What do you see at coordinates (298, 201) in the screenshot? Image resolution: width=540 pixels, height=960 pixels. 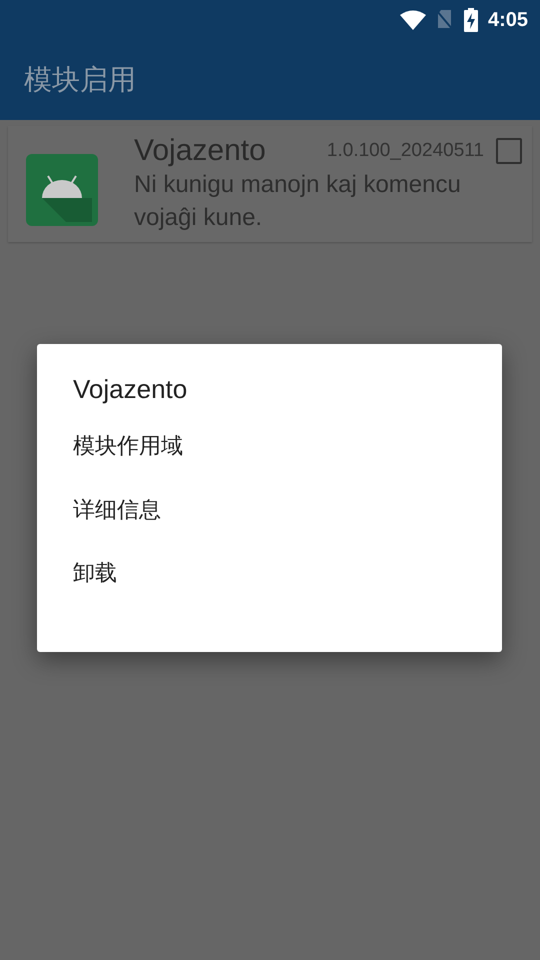 I see `module-description: Ni kunigu manojn kaj komencu vojaĝi kune.` at bounding box center [298, 201].